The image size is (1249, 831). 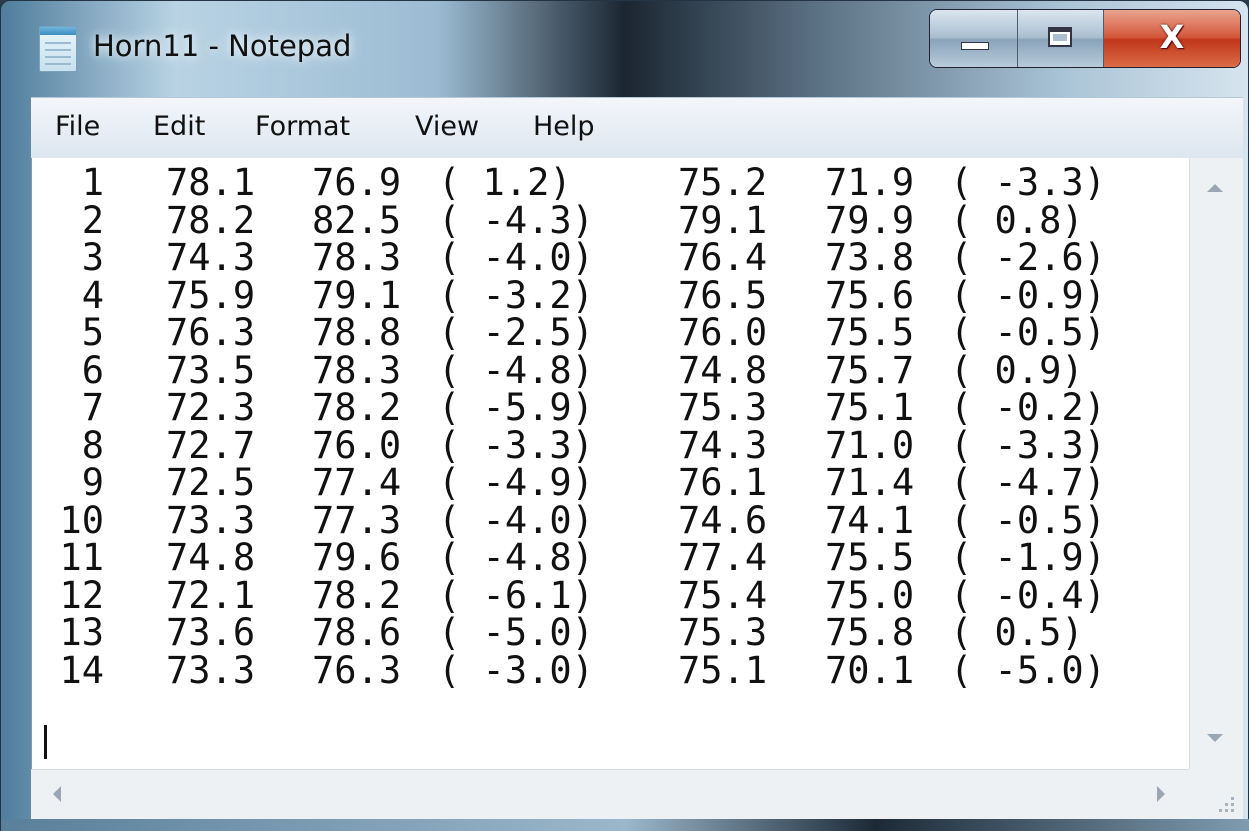 I want to click on row-number: 1, so click(x=92, y=182).